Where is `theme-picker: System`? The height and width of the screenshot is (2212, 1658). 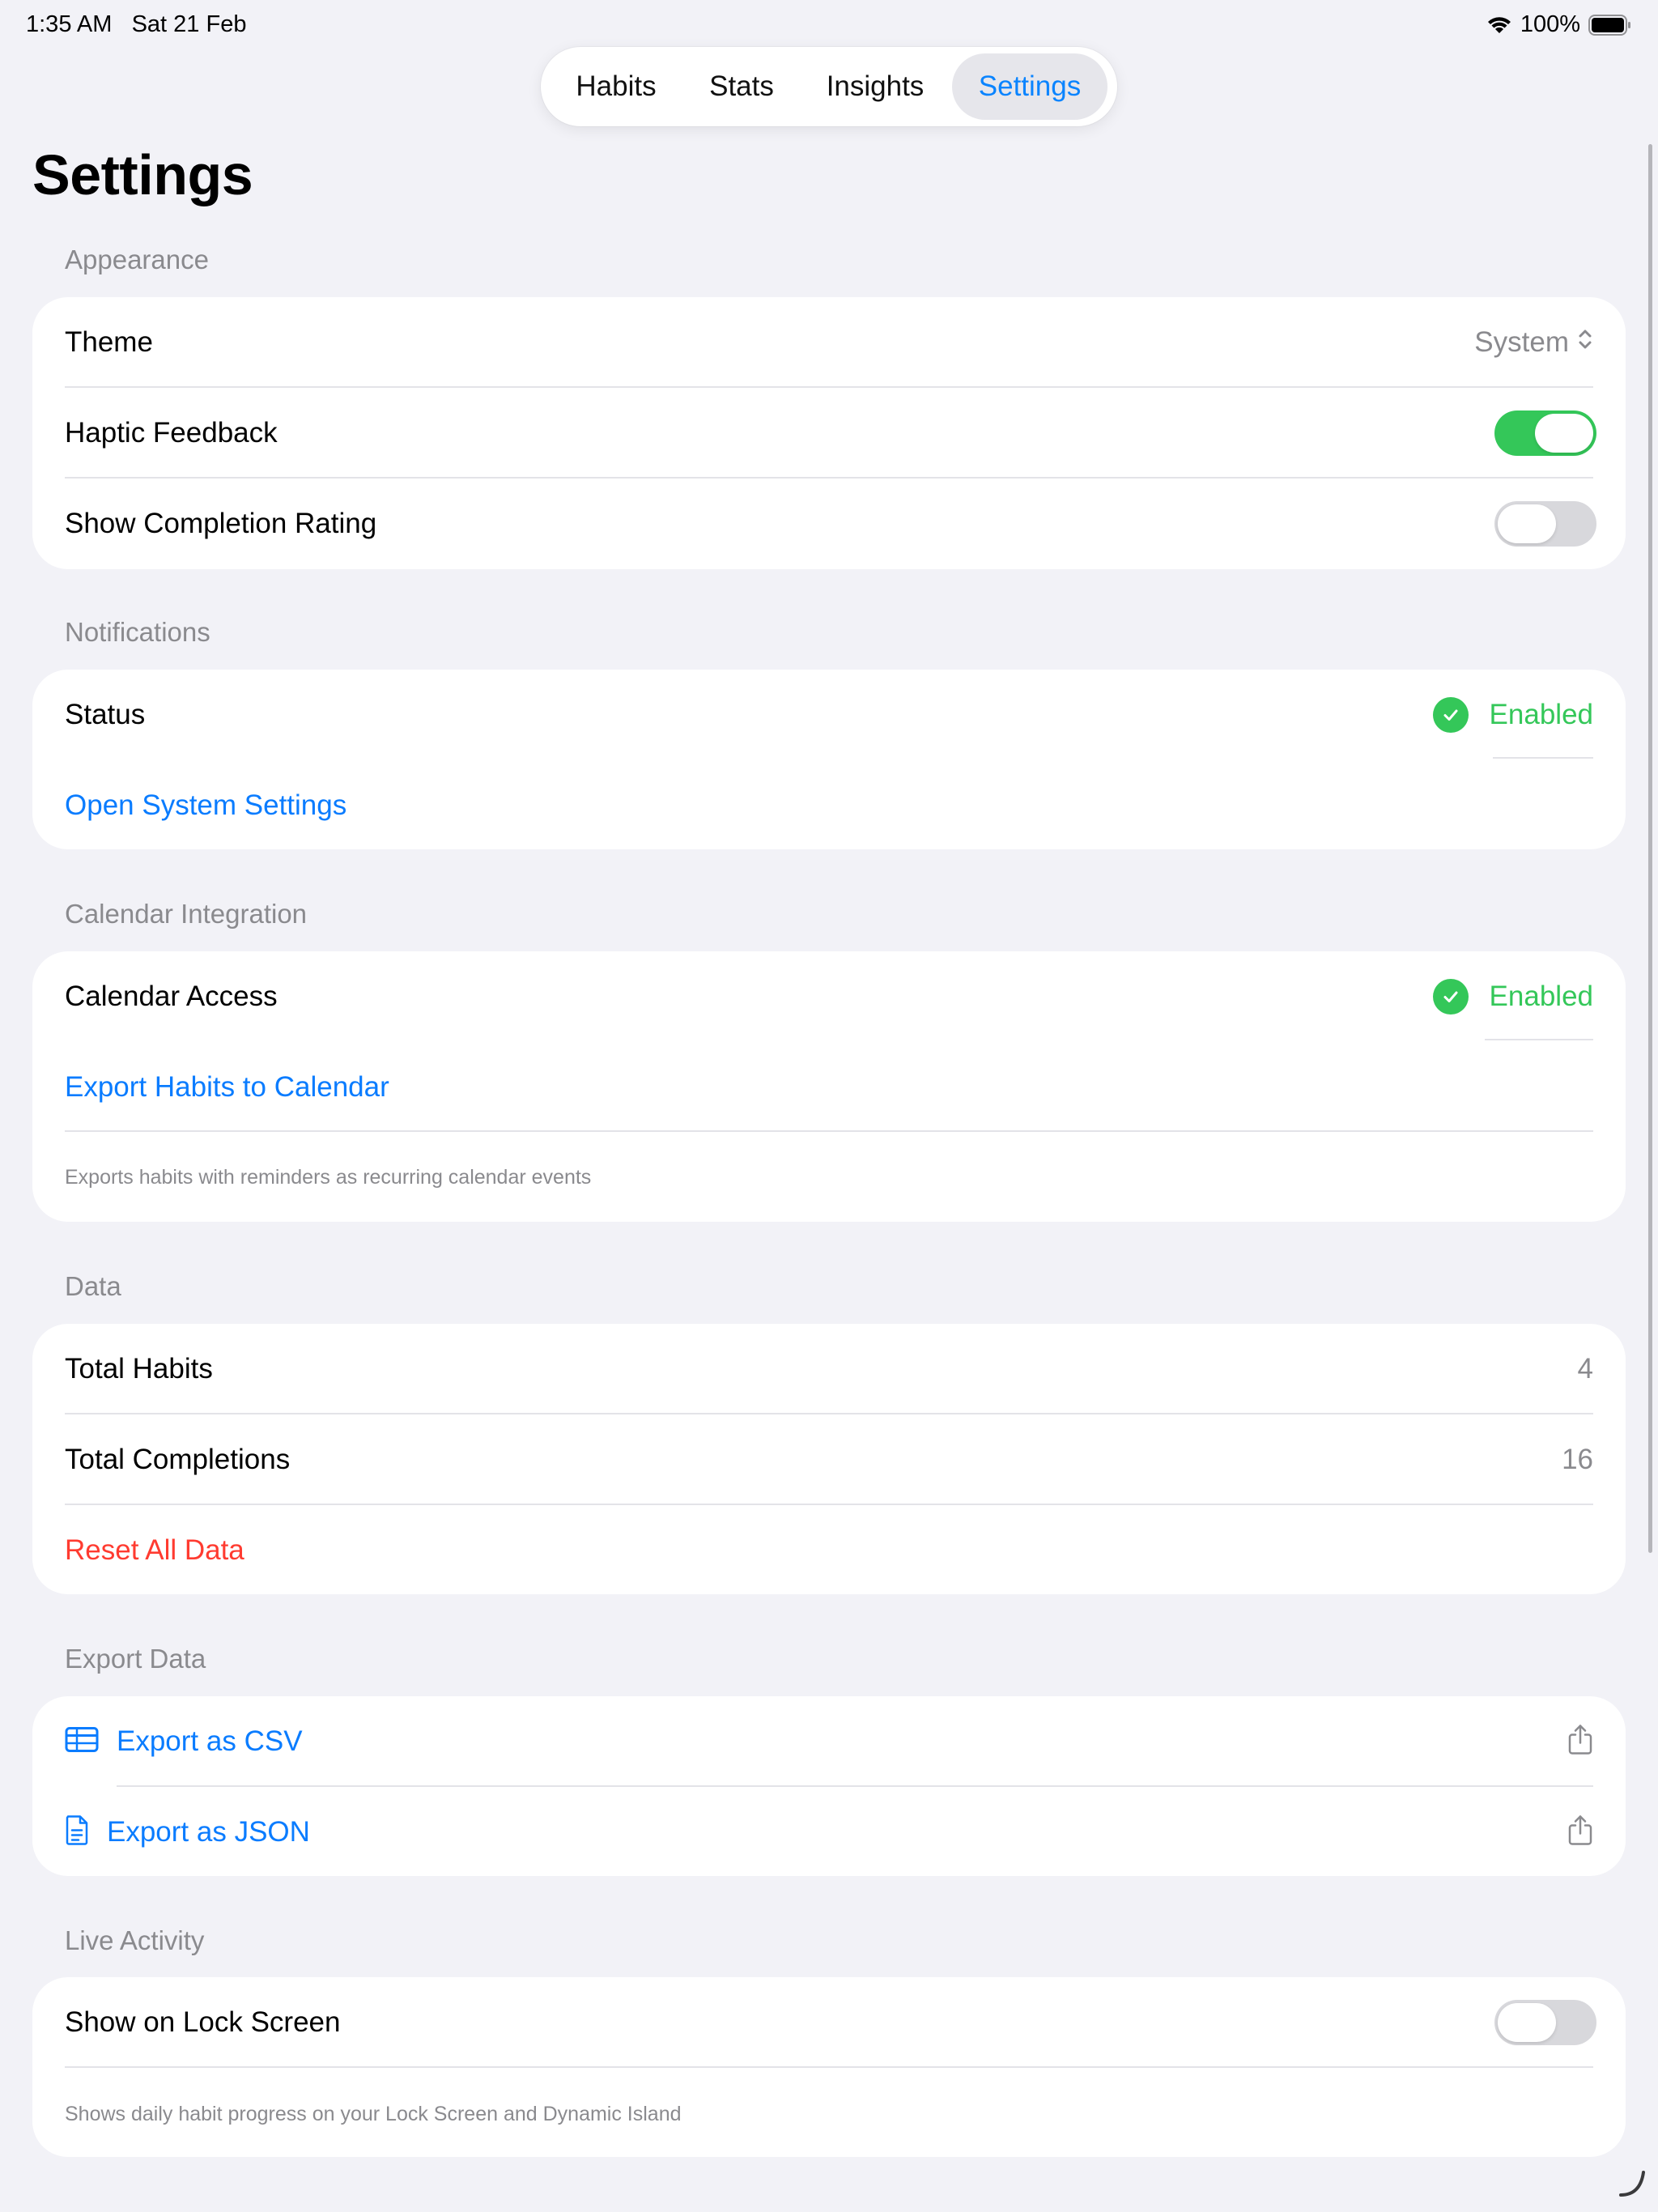
theme-picker: System is located at coordinates (1533, 343).